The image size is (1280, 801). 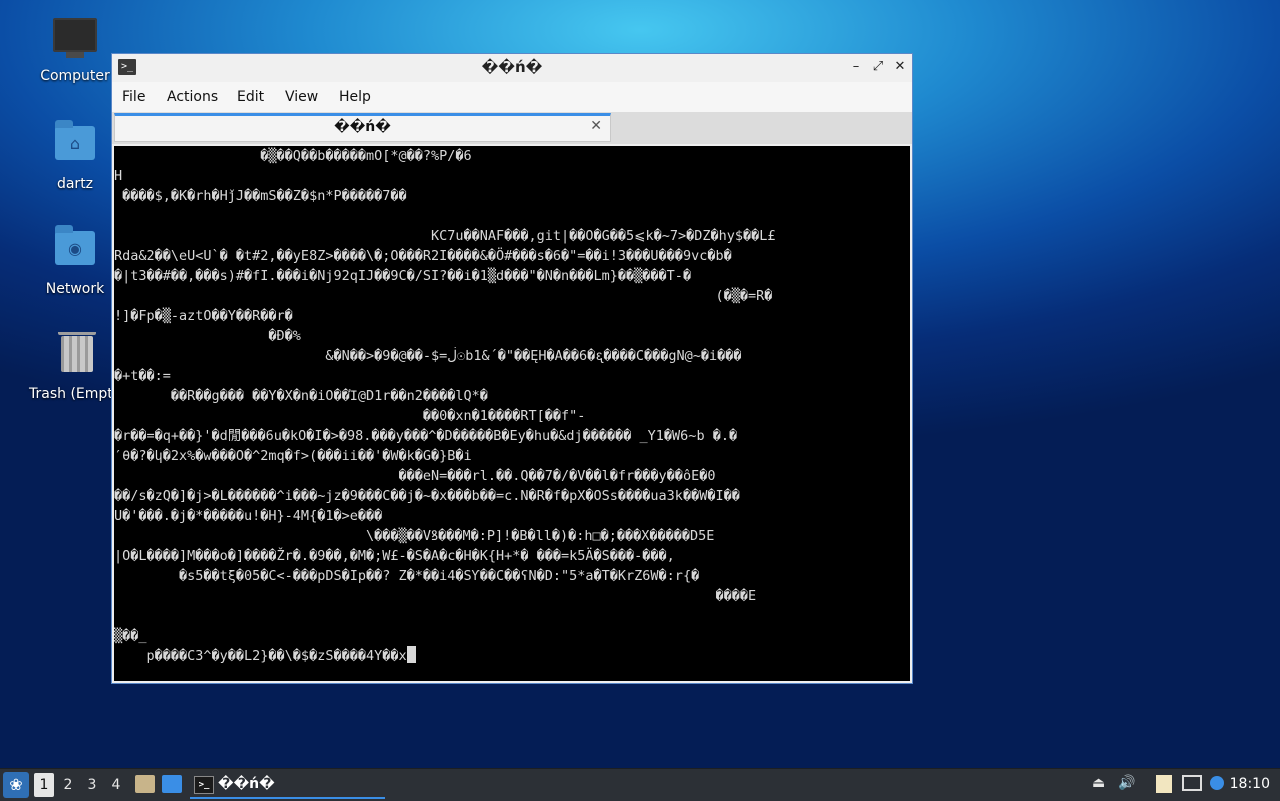 I want to click on window-title: ��ń�, so click(x=512, y=67).